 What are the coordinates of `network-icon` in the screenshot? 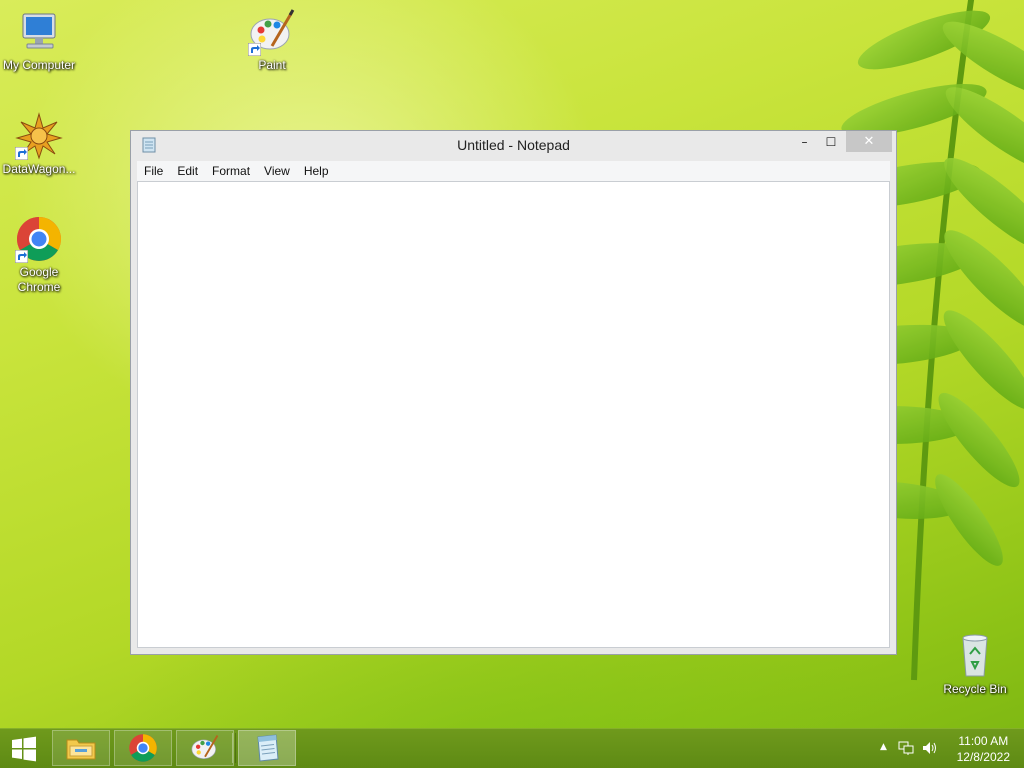 It's located at (906, 749).